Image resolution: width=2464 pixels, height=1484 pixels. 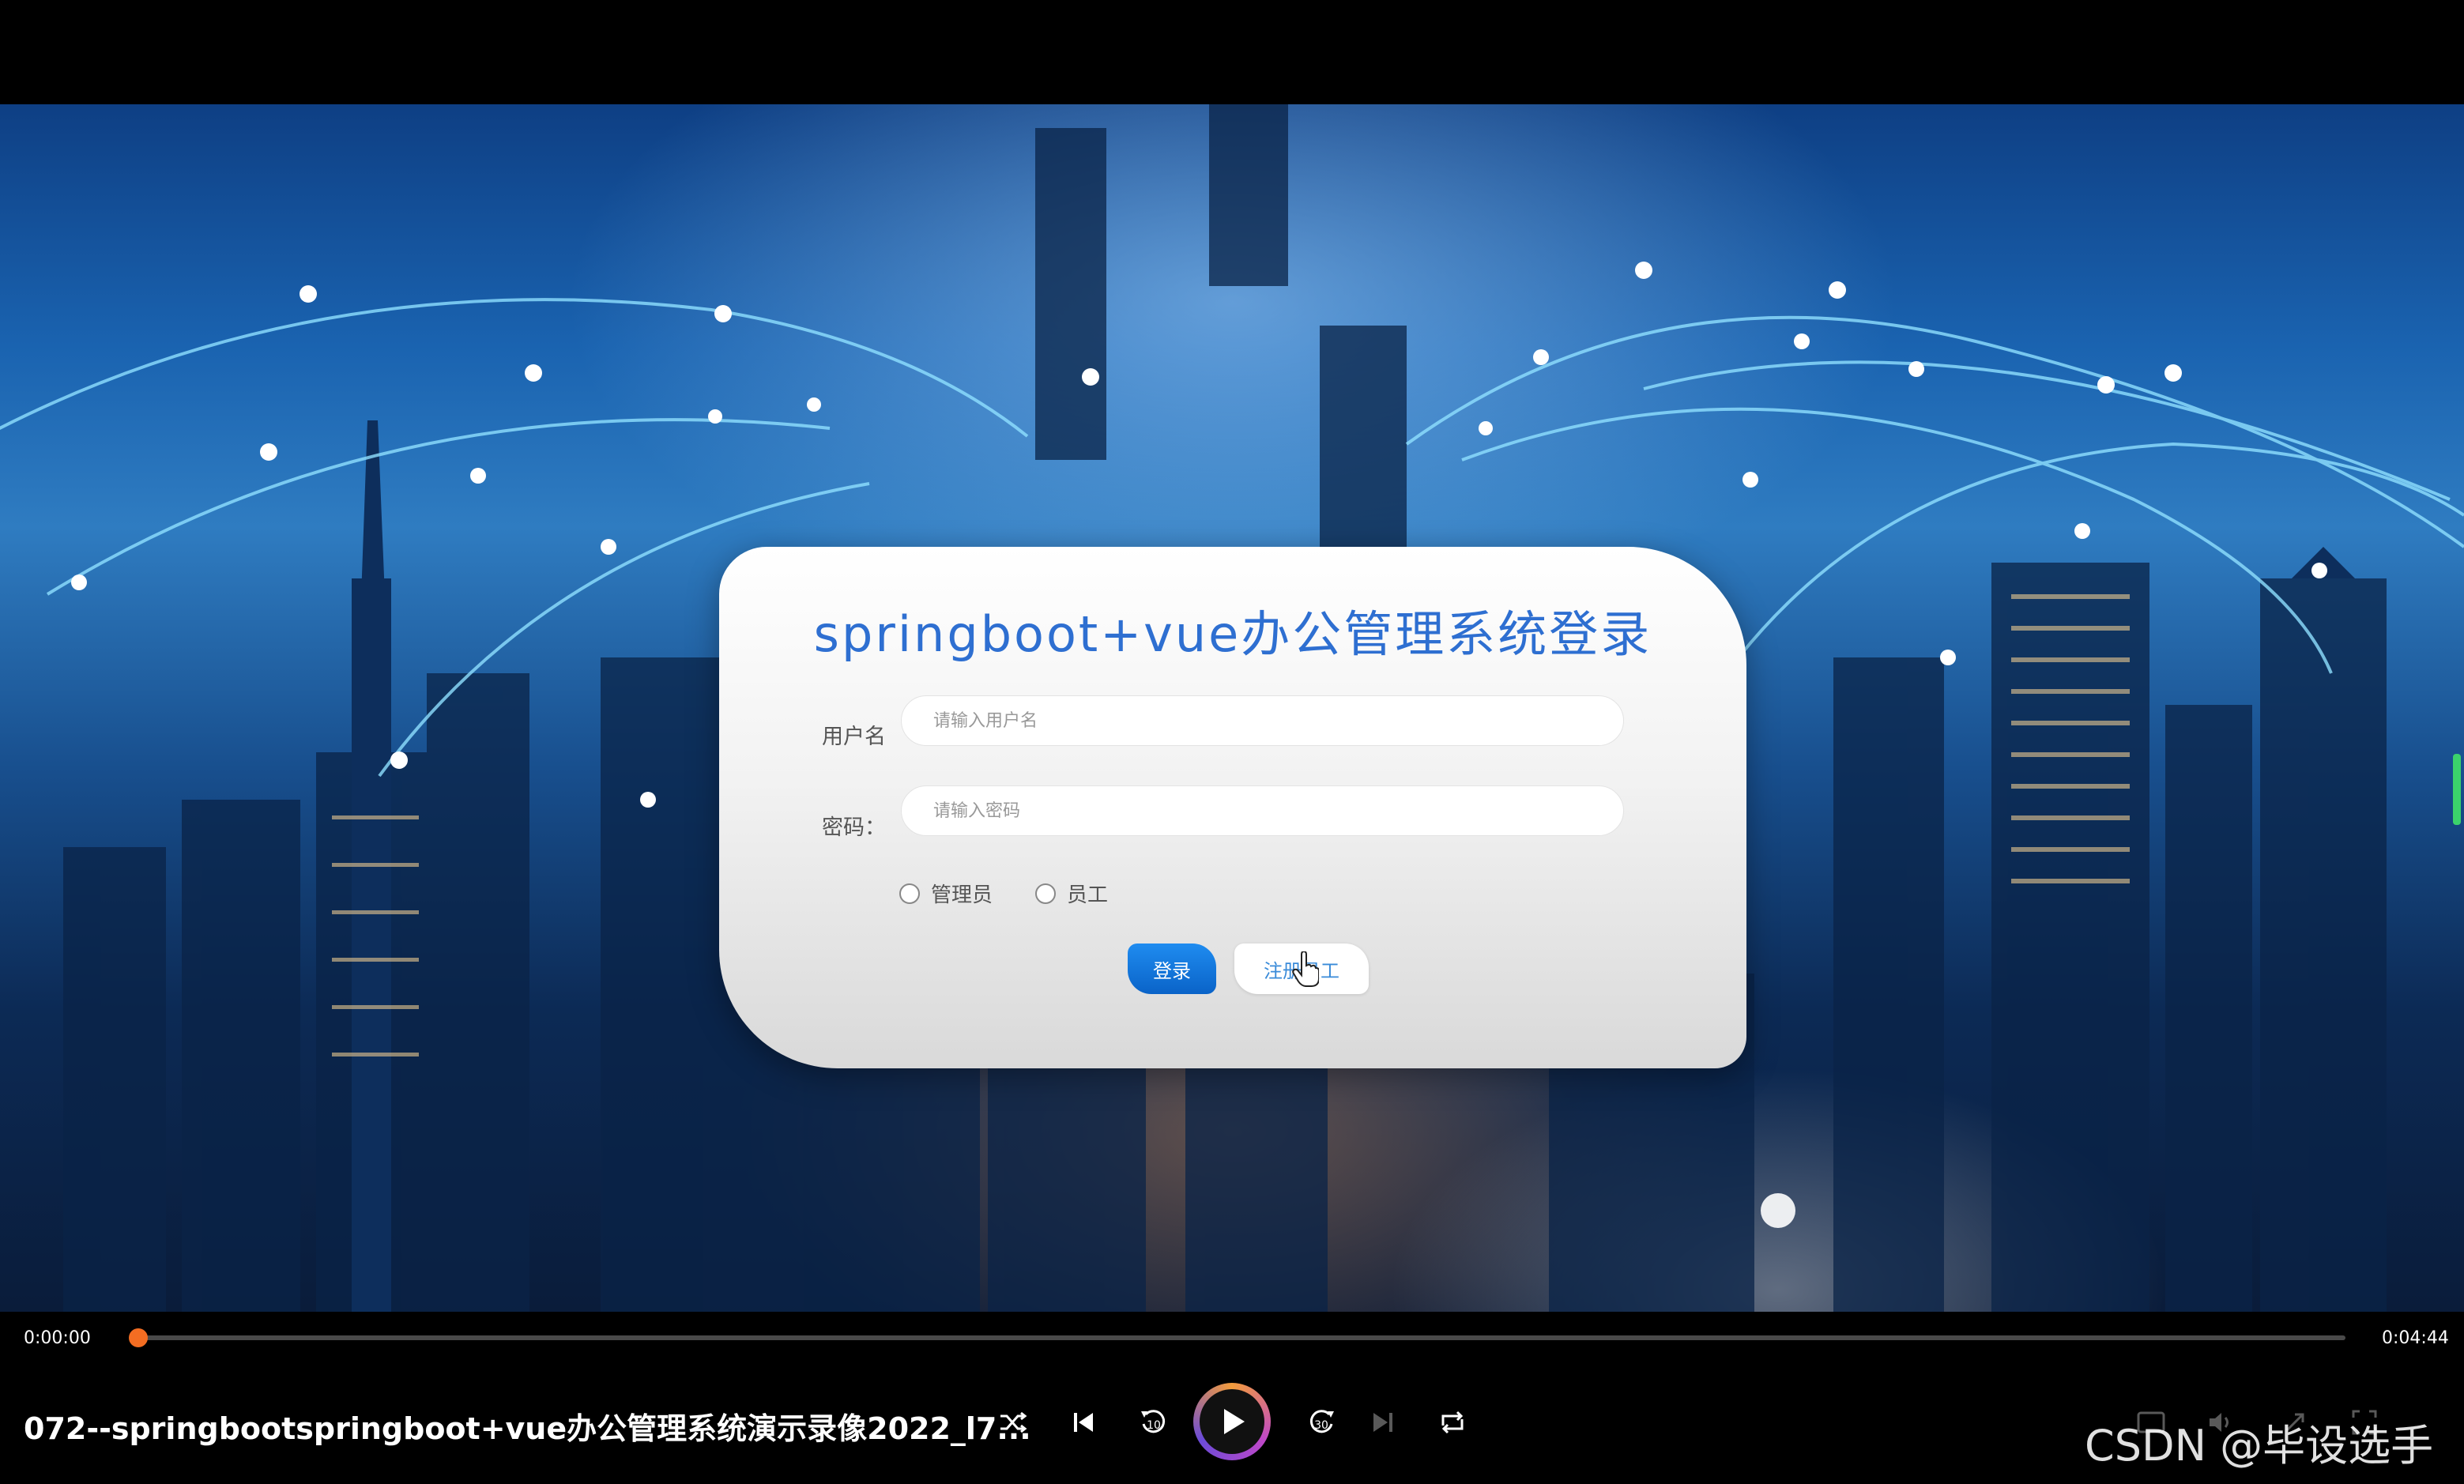 I want to click on role-radio-employee: 员工, so click(x=1071, y=893).